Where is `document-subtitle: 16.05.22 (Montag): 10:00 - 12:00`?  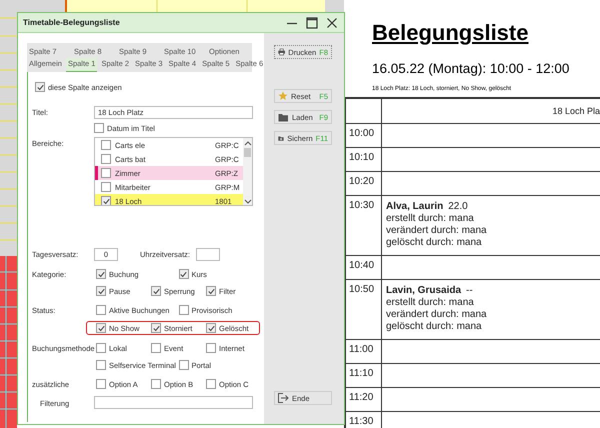 document-subtitle: 16.05.22 (Montag): 10:00 - 12:00 is located at coordinates (471, 69).